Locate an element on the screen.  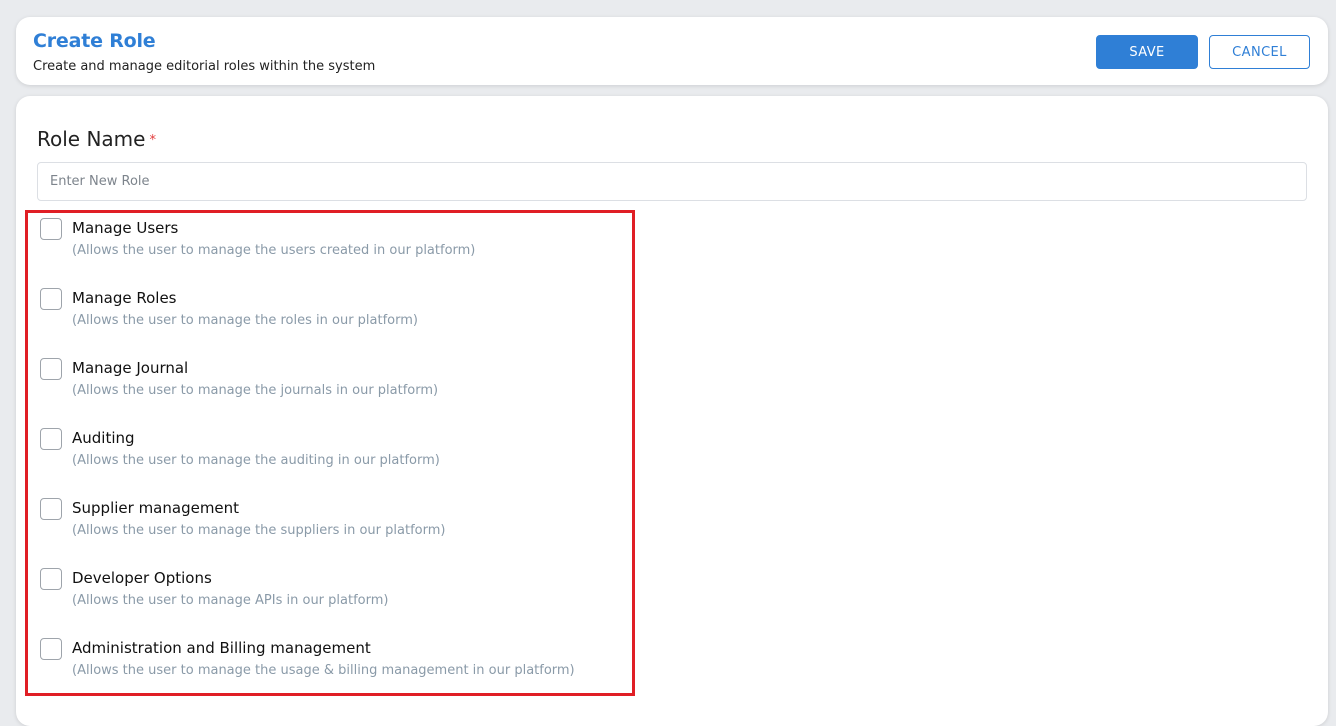
save-button: SAVE is located at coordinates (1147, 52).